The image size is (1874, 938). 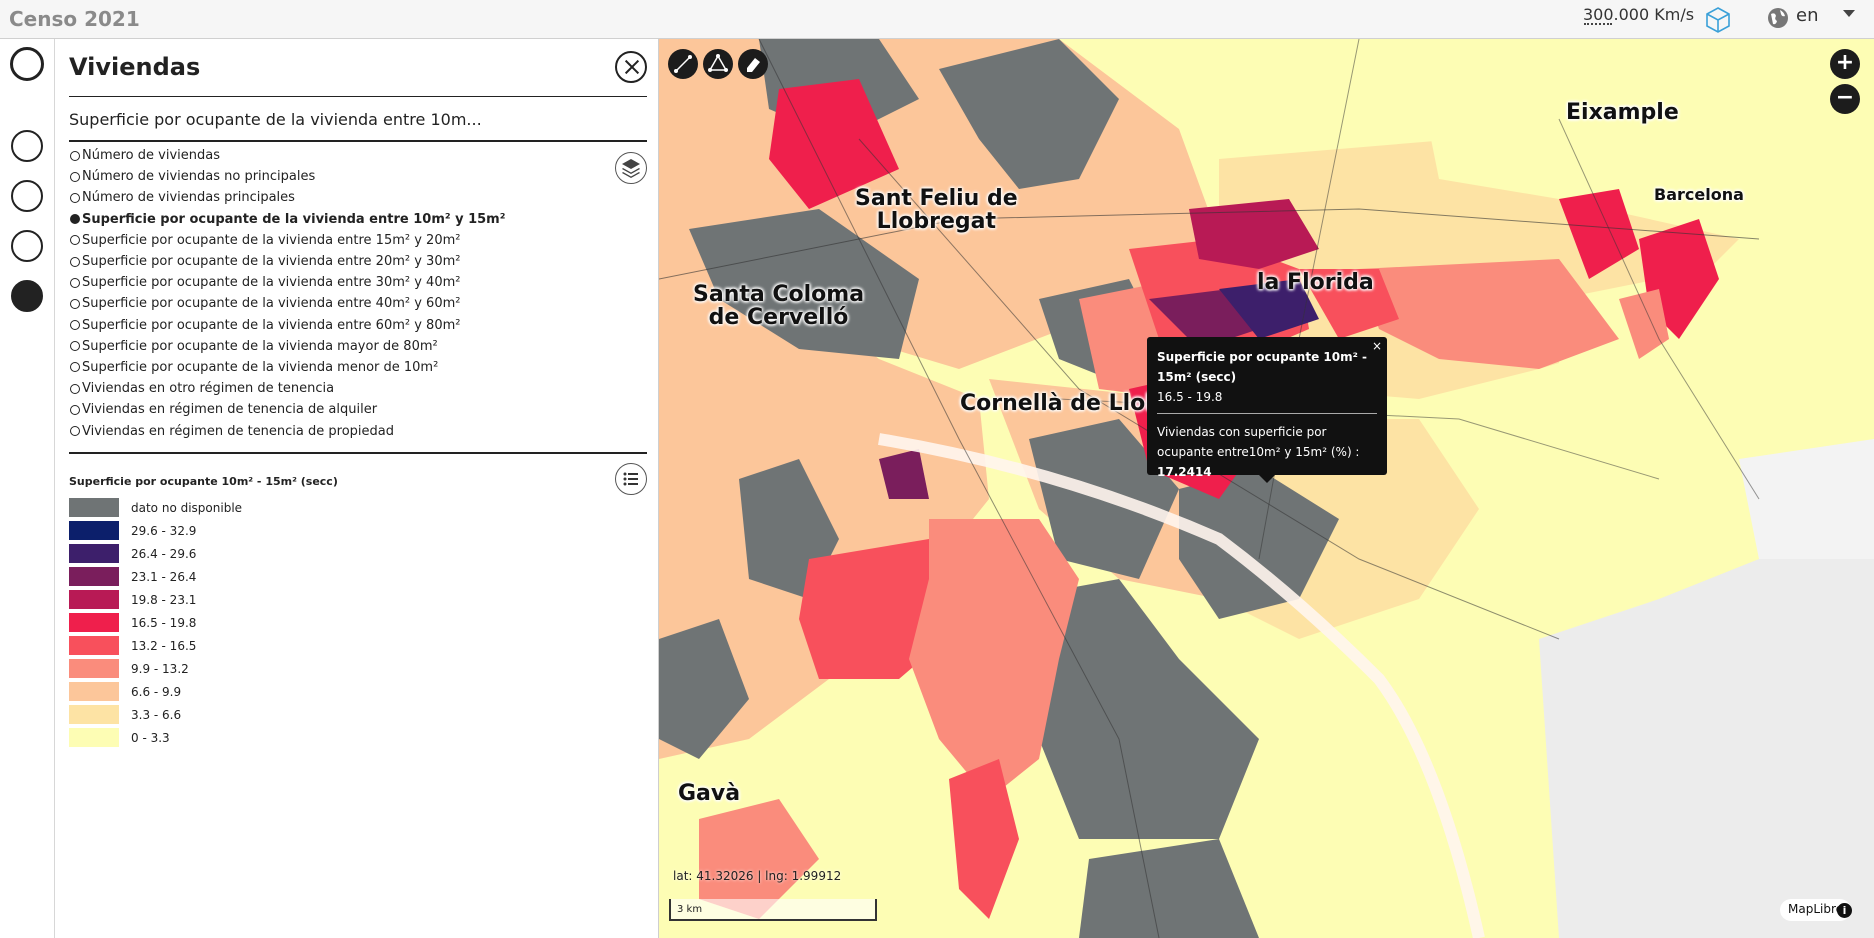 What do you see at coordinates (155, 714) in the screenshot?
I see `legend-row: 3.3 - 6.6` at bounding box center [155, 714].